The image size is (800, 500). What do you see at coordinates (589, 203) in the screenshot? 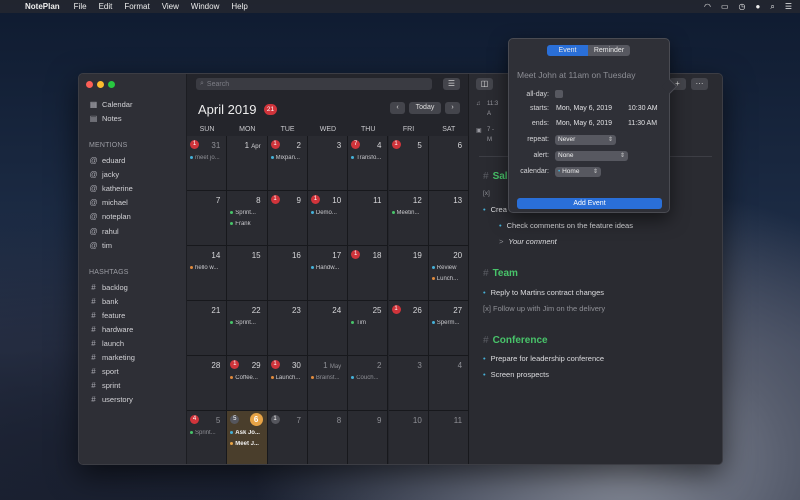
I see `add-event-button: Add Event` at bounding box center [589, 203].